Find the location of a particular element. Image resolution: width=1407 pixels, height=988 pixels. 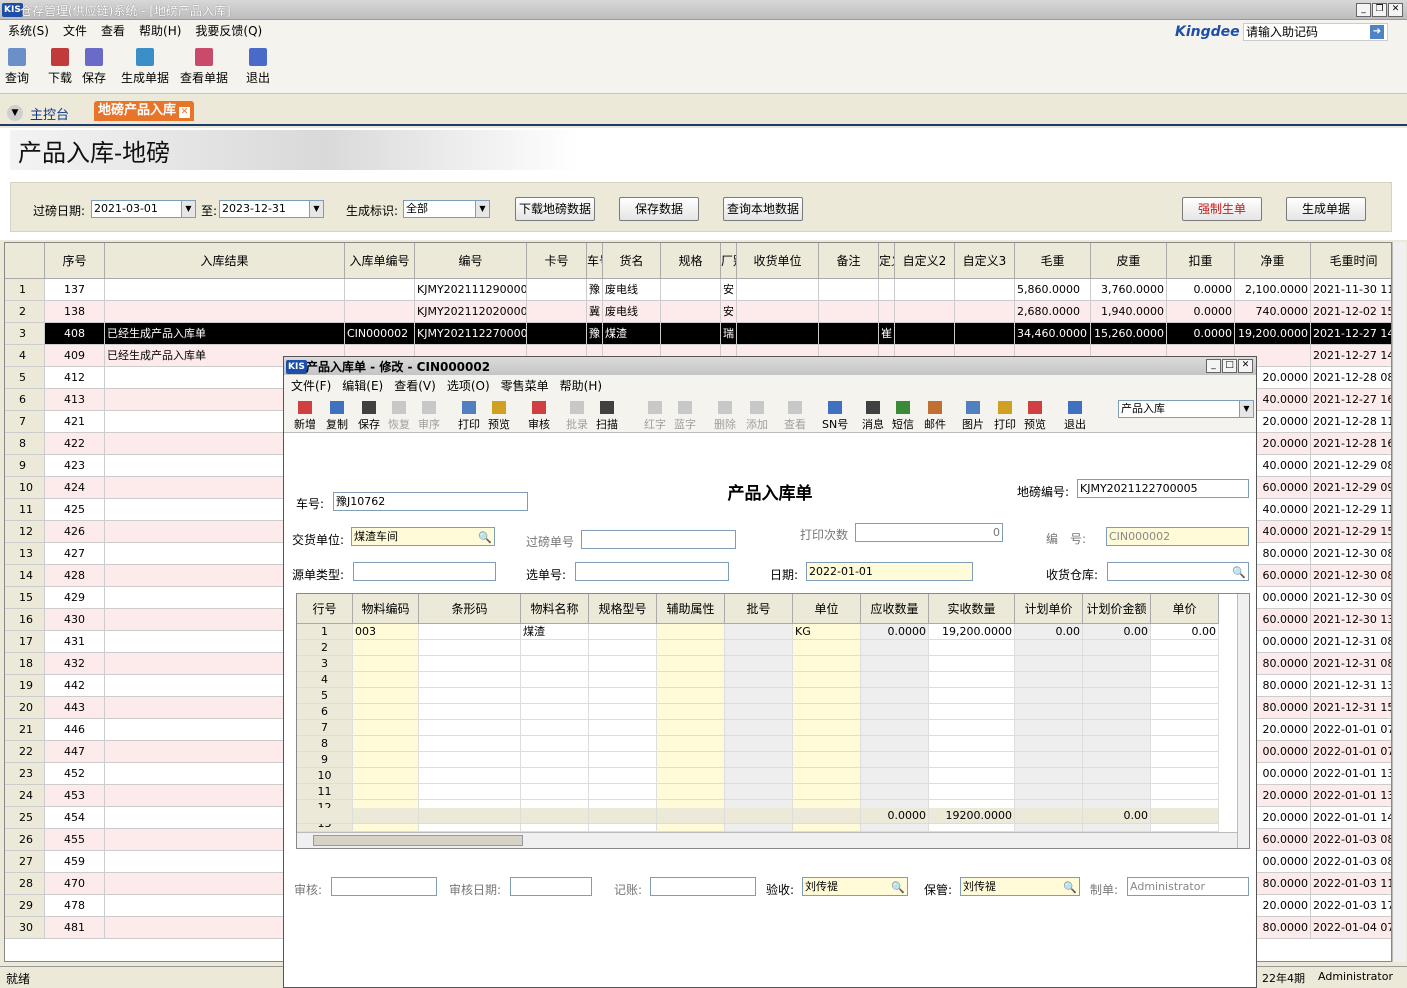

grid-header-cell: 入库结果 is located at coordinates (225, 261).